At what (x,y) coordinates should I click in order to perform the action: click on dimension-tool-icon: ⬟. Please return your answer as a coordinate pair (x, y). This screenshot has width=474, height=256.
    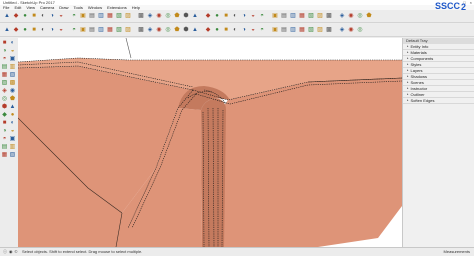
    Looking at the image, I should click on (12, 99).